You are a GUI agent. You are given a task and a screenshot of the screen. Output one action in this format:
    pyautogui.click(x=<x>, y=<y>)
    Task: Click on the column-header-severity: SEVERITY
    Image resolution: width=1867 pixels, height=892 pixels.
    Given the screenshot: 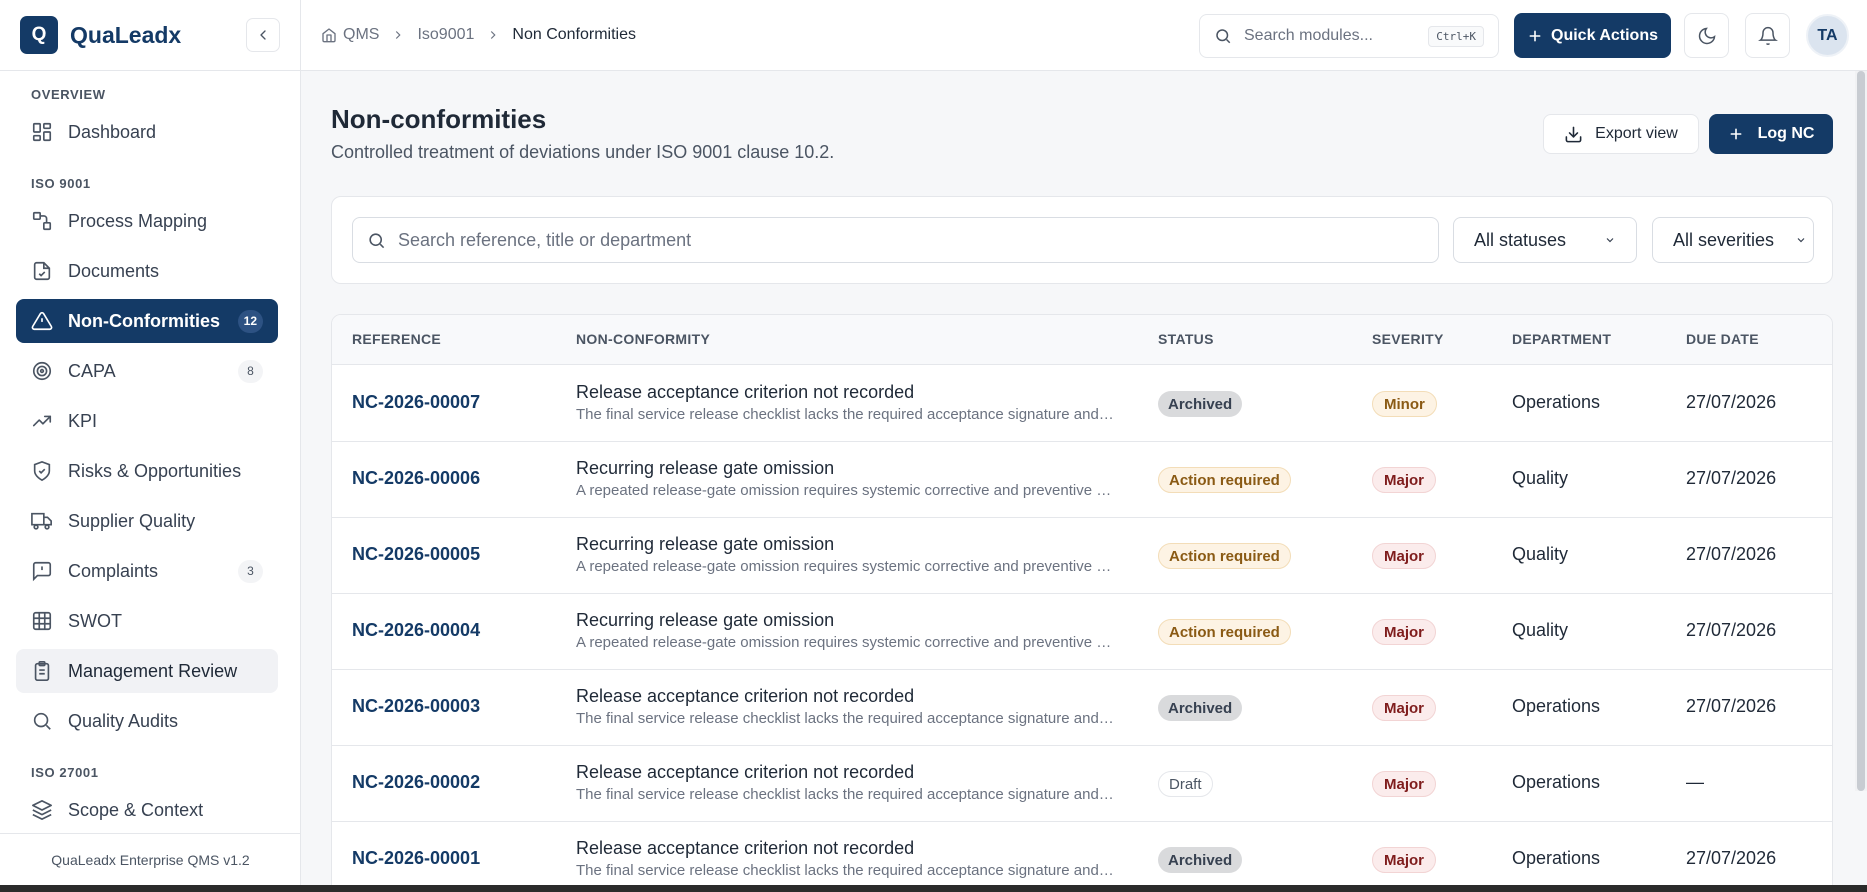 What is the action you would take?
    pyautogui.click(x=1408, y=339)
    